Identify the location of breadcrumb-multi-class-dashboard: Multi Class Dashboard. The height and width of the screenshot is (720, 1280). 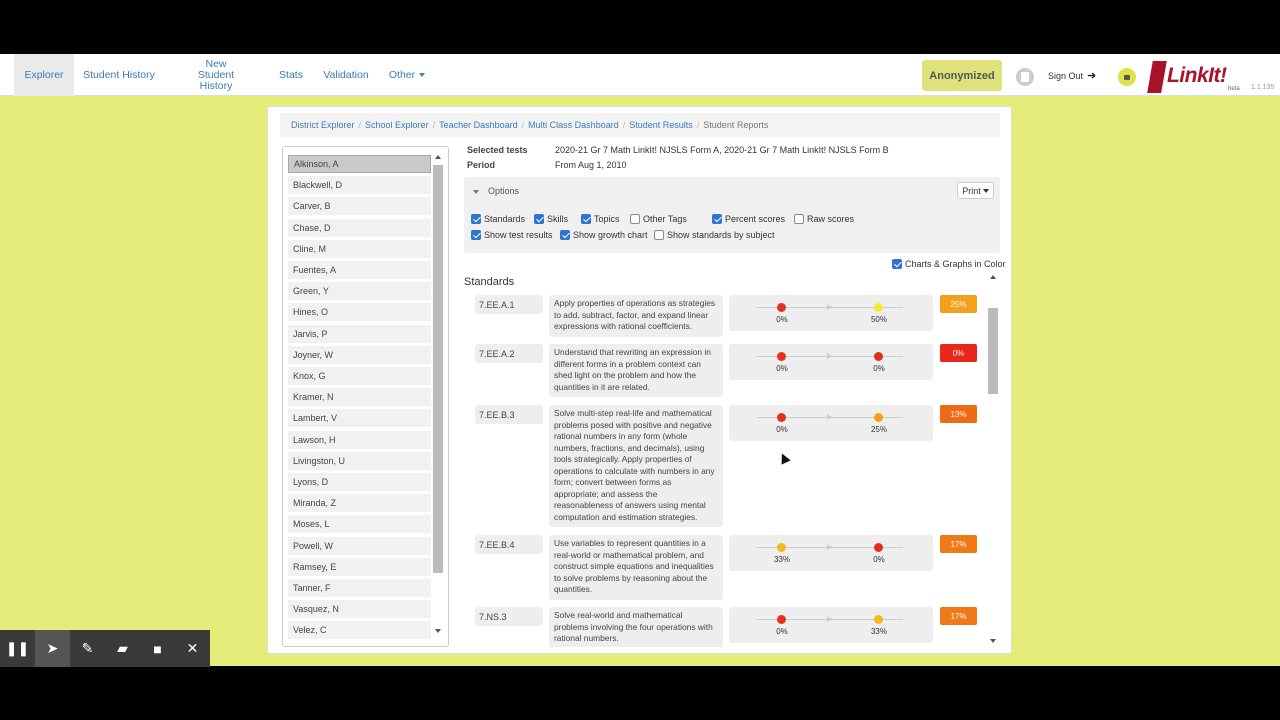
(573, 125).